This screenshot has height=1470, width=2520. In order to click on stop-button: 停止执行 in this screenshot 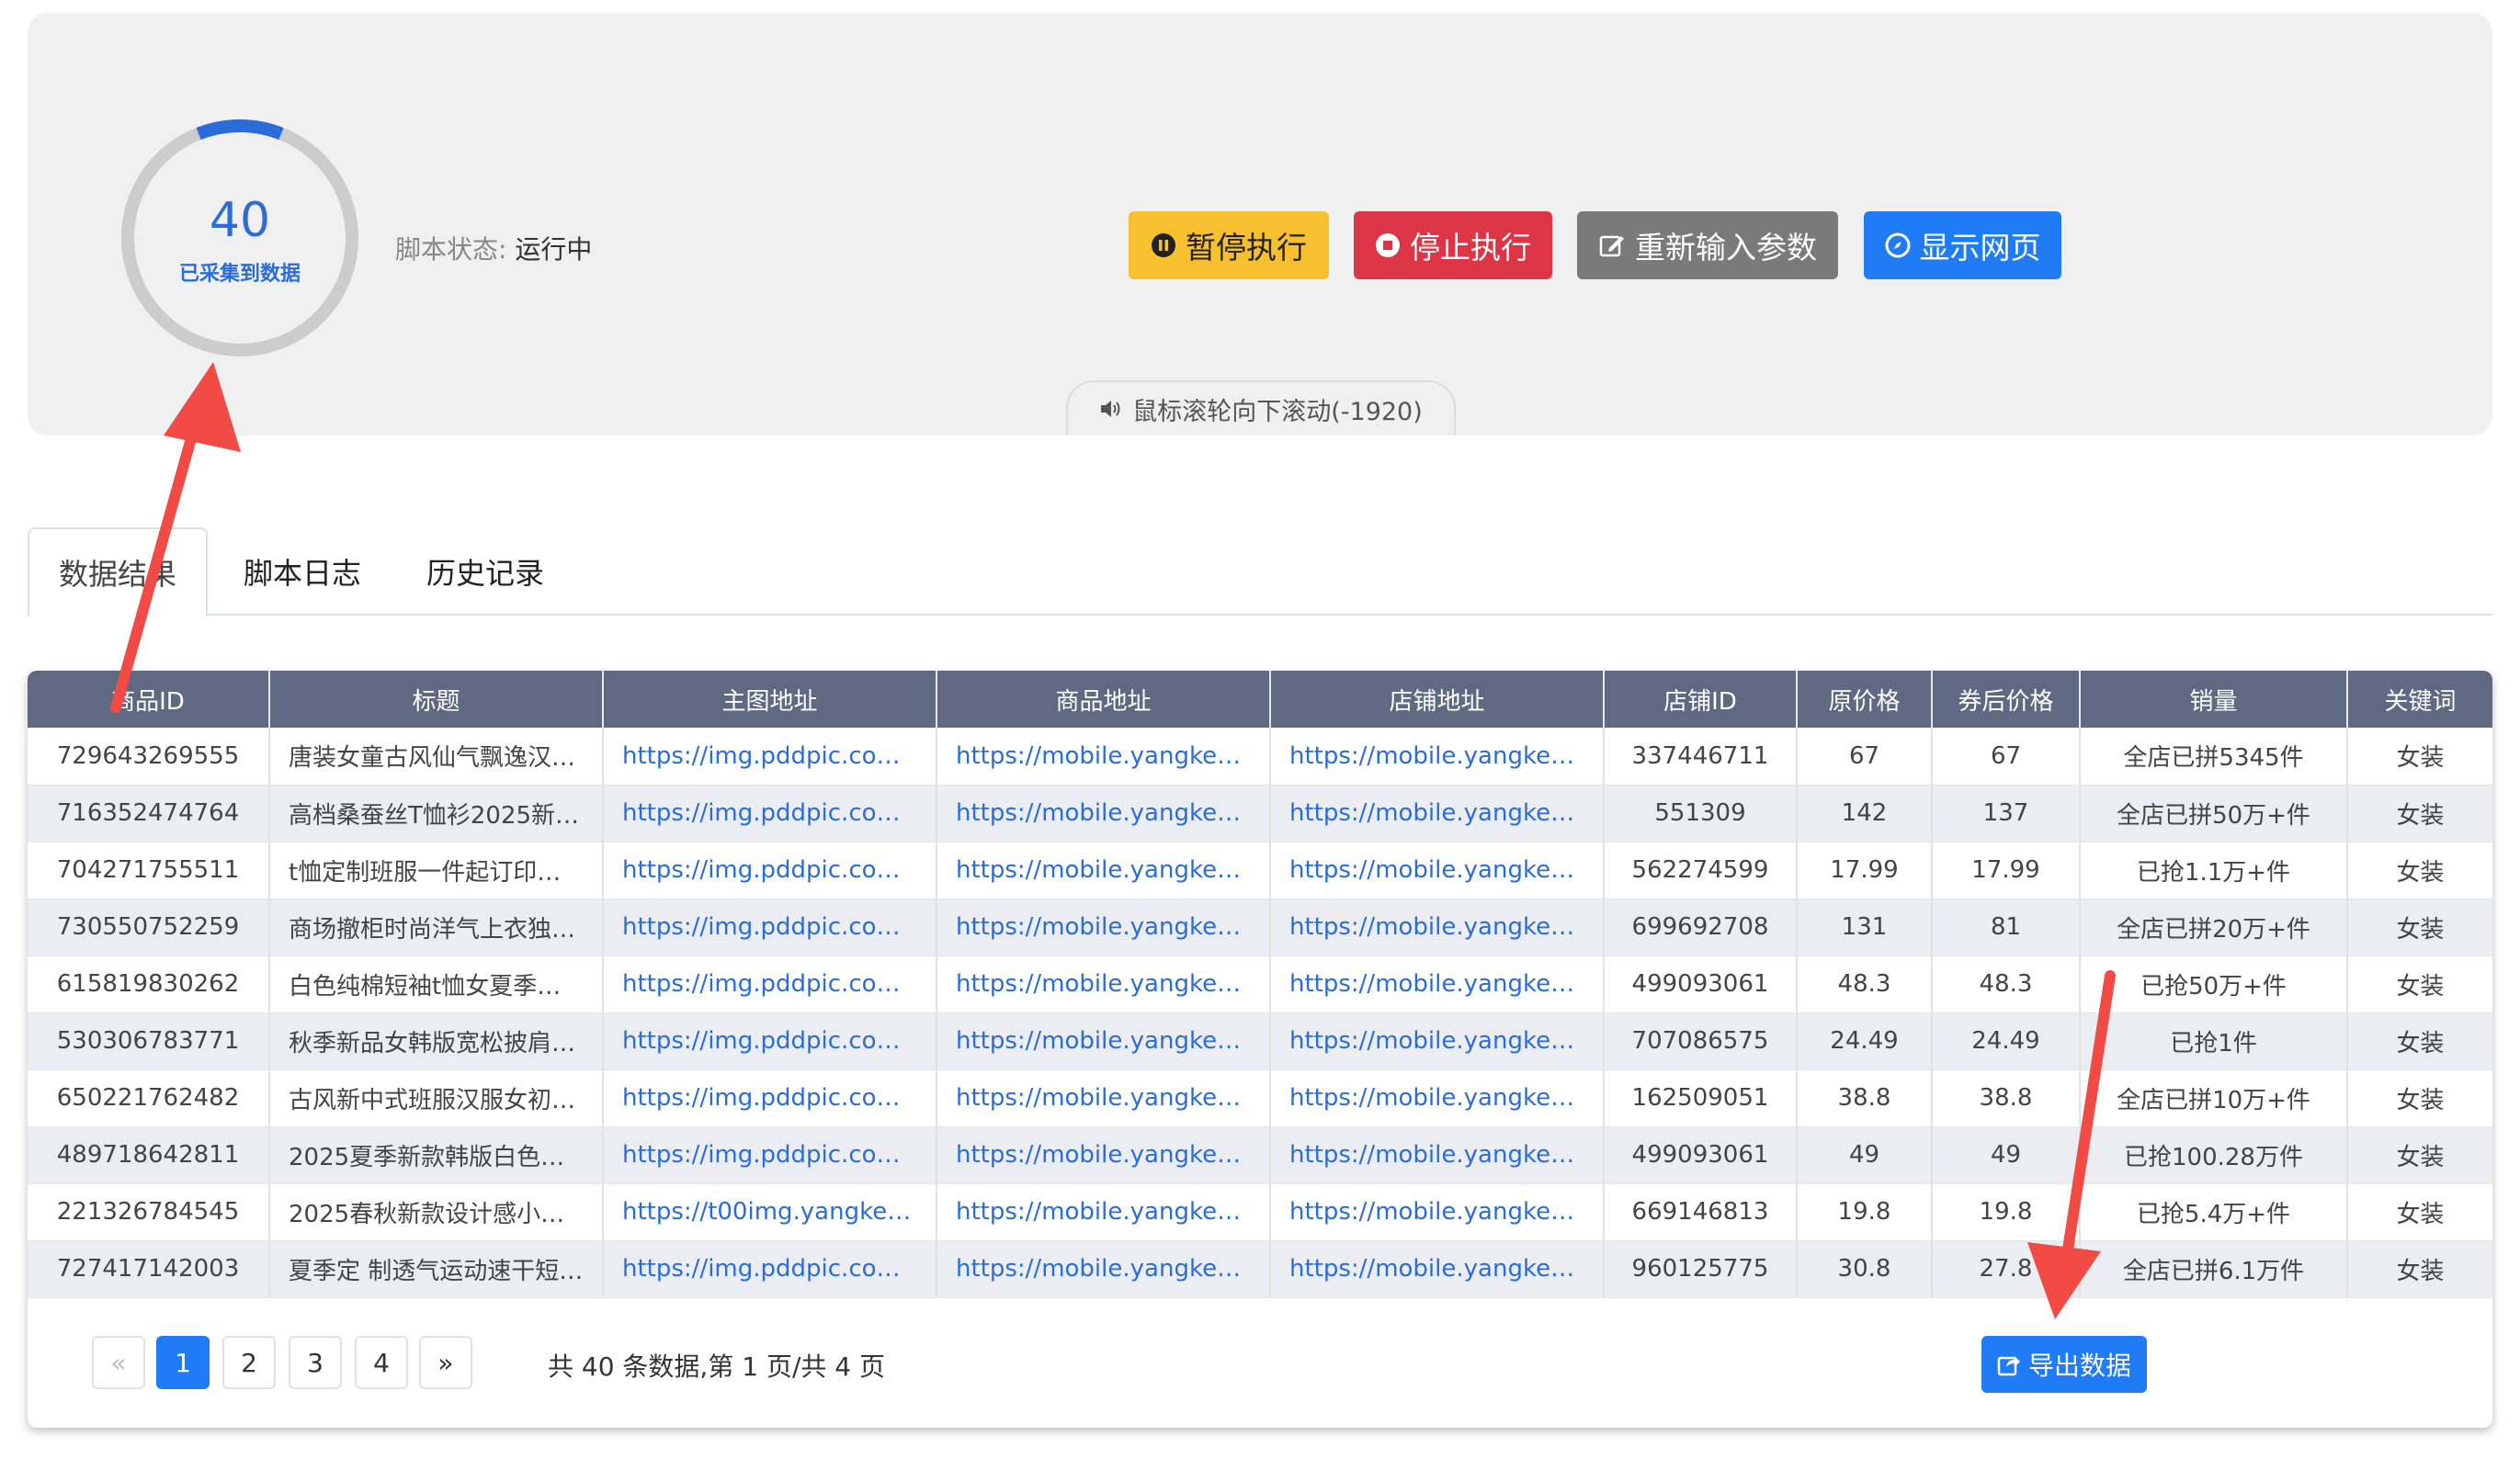, I will do `click(1453, 245)`.